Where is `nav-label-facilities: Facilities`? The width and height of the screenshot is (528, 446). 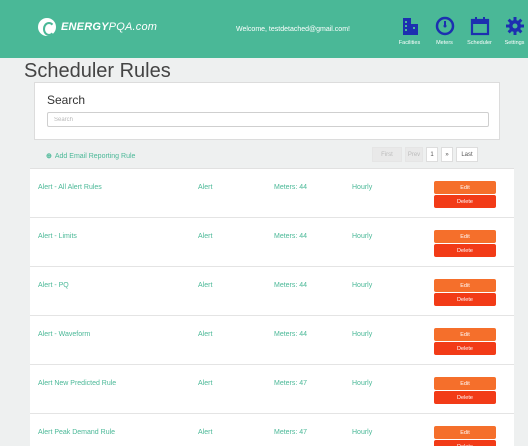 nav-label-facilities: Facilities is located at coordinates (409, 43).